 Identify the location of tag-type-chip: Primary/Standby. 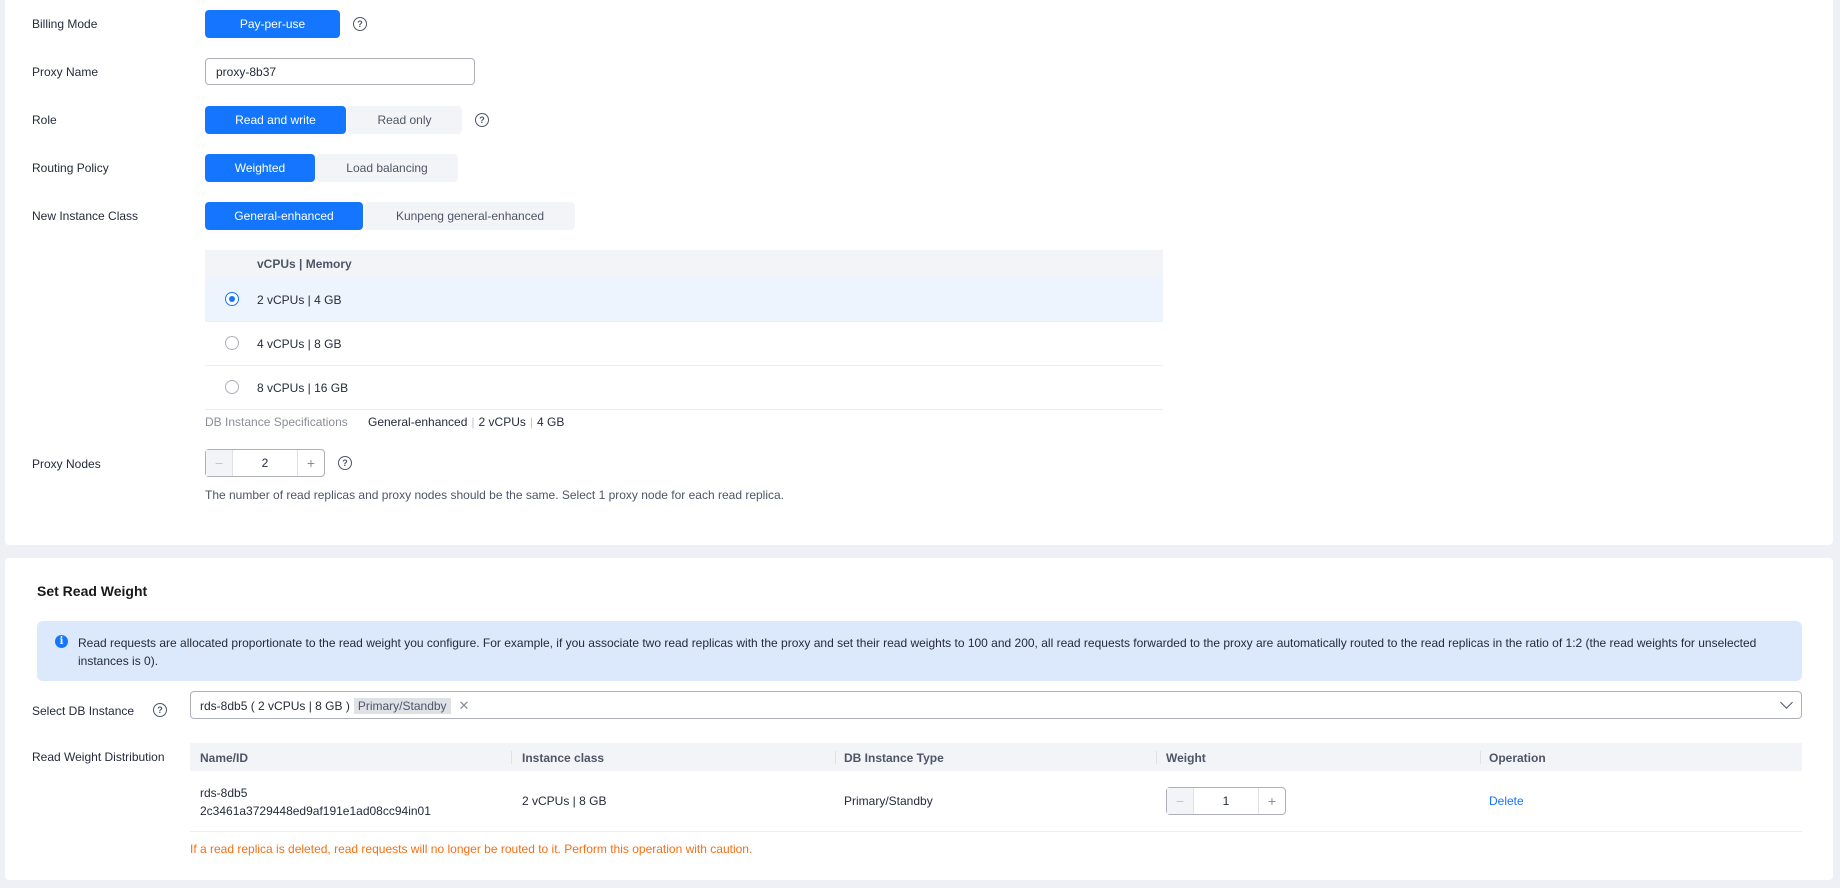
(402, 705).